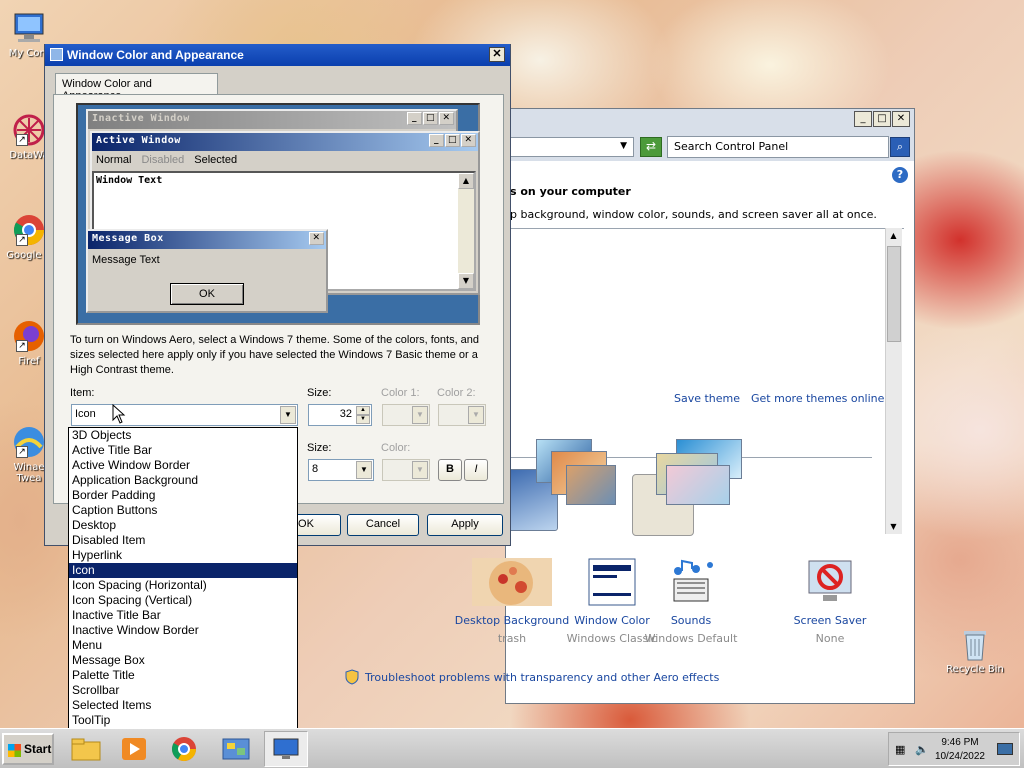  I want to click on item-option: Inactive Title Bar, so click(183, 615).